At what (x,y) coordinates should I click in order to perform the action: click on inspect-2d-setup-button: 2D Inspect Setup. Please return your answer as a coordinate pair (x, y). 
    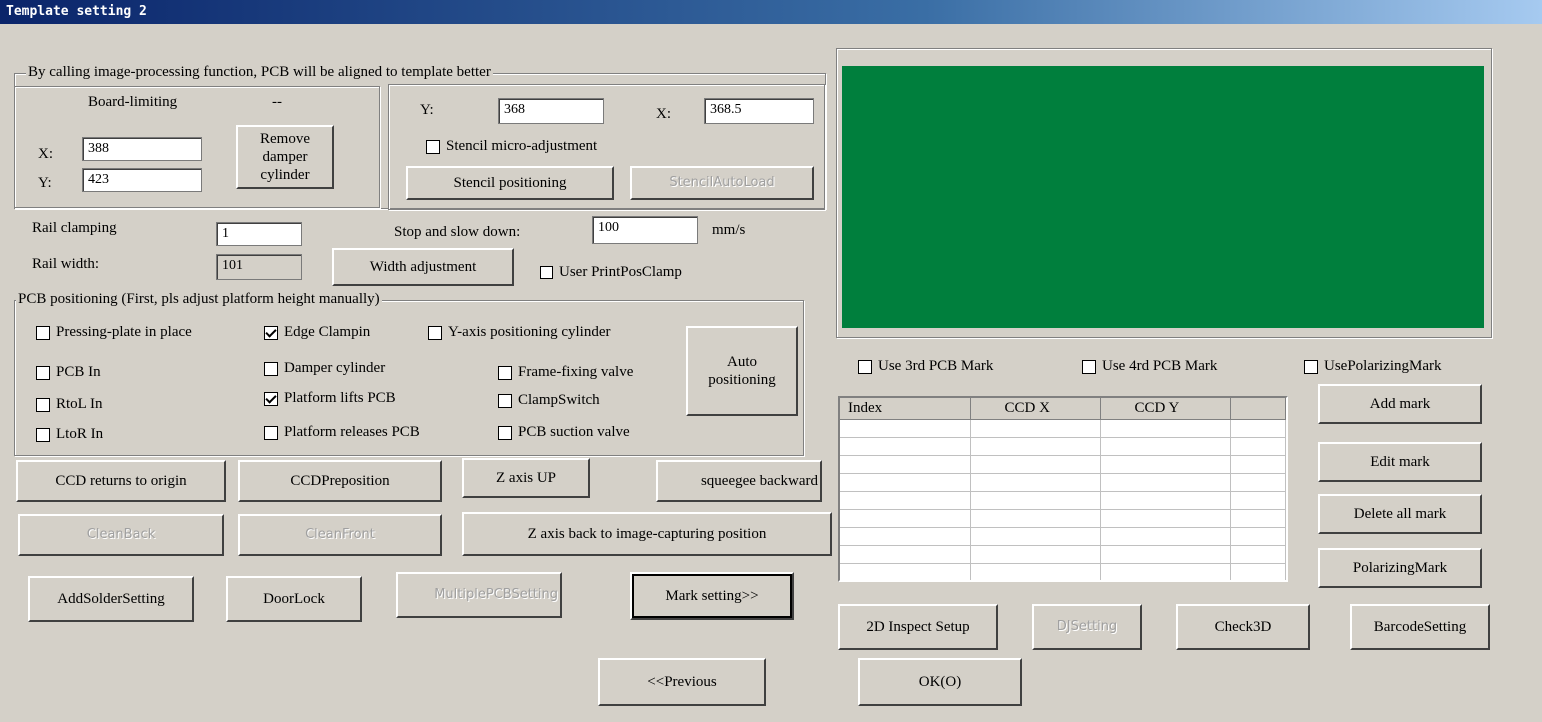
    Looking at the image, I should click on (918, 627).